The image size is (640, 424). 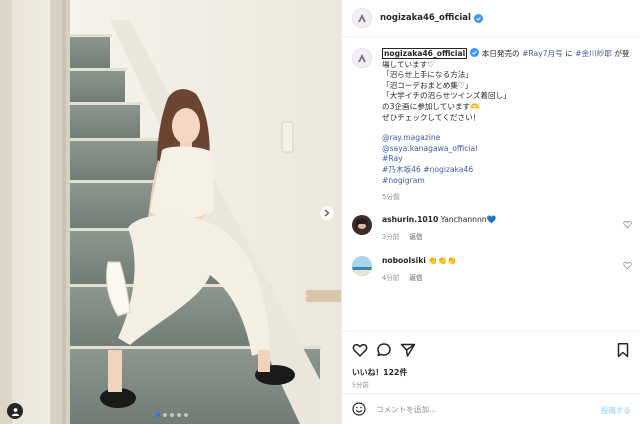 What do you see at coordinates (502, 228) in the screenshot?
I see `comment-body: ashurin.1010 Yanchannnn💙 3分前 返信` at bounding box center [502, 228].